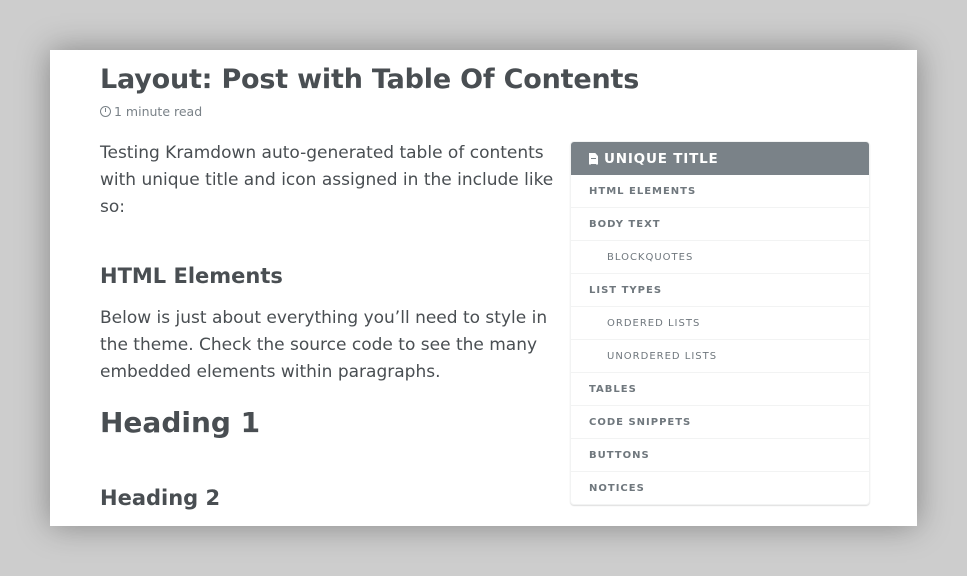  What do you see at coordinates (720, 224) in the screenshot?
I see `toc-item-body-text: Body Text` at bounding box center [720, 224].